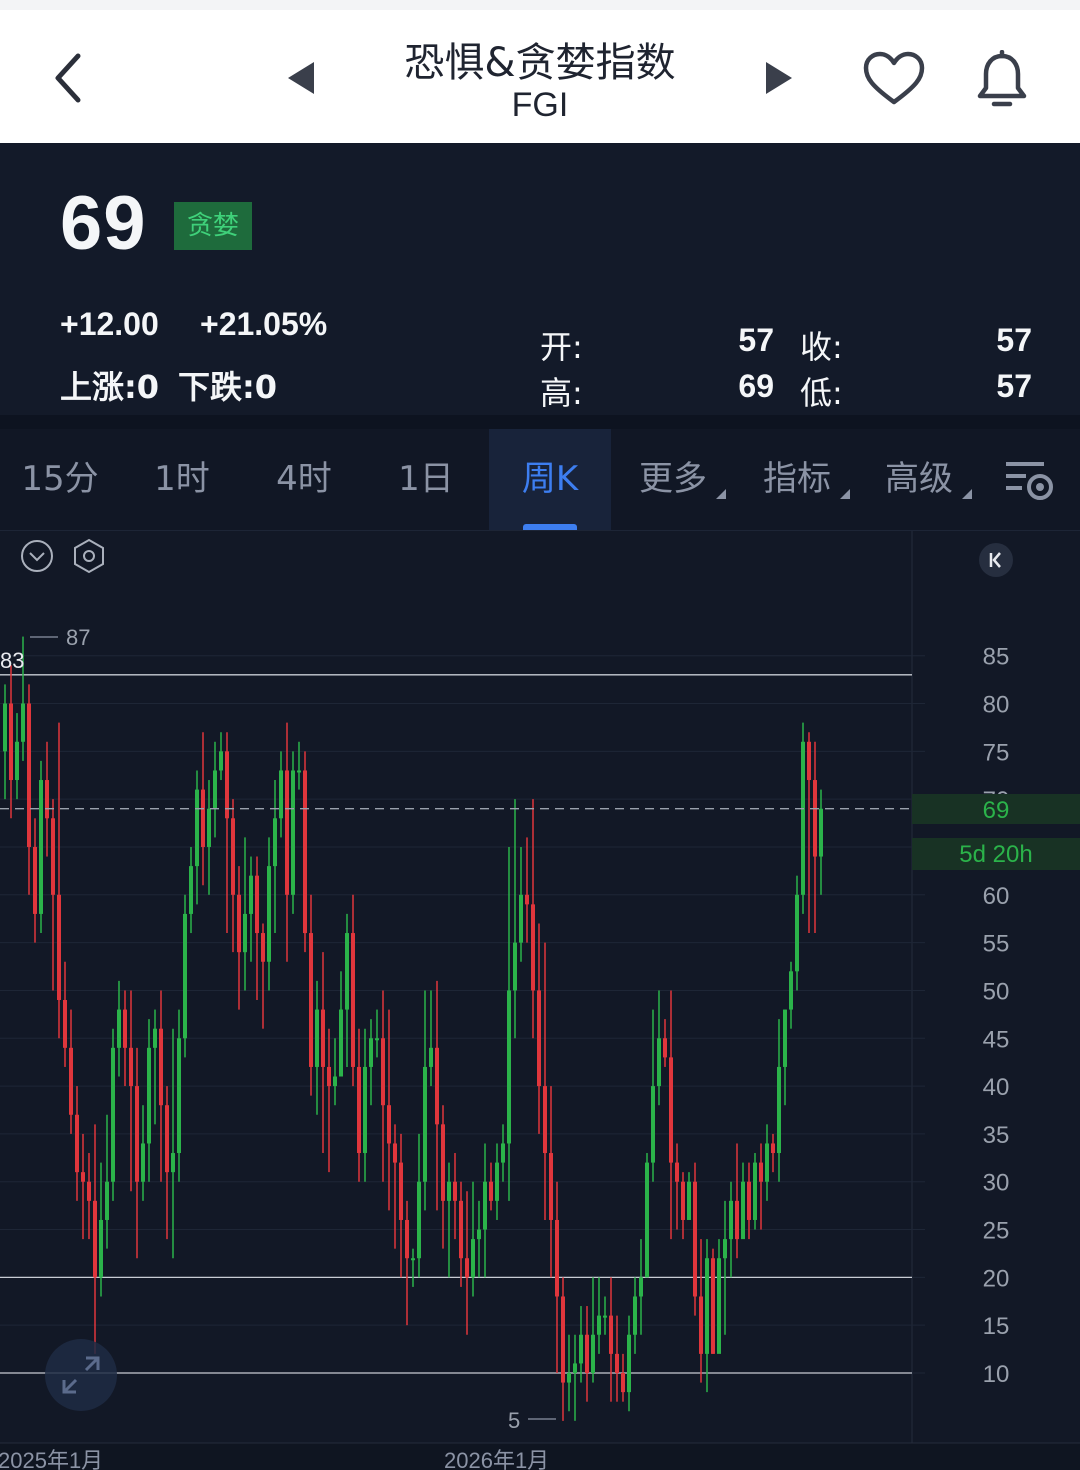  What do you see at coordinates (51, 1459) in the screenshot?
I see `x-tick-label: 2025年1月` at bounding box center [51, 1459].